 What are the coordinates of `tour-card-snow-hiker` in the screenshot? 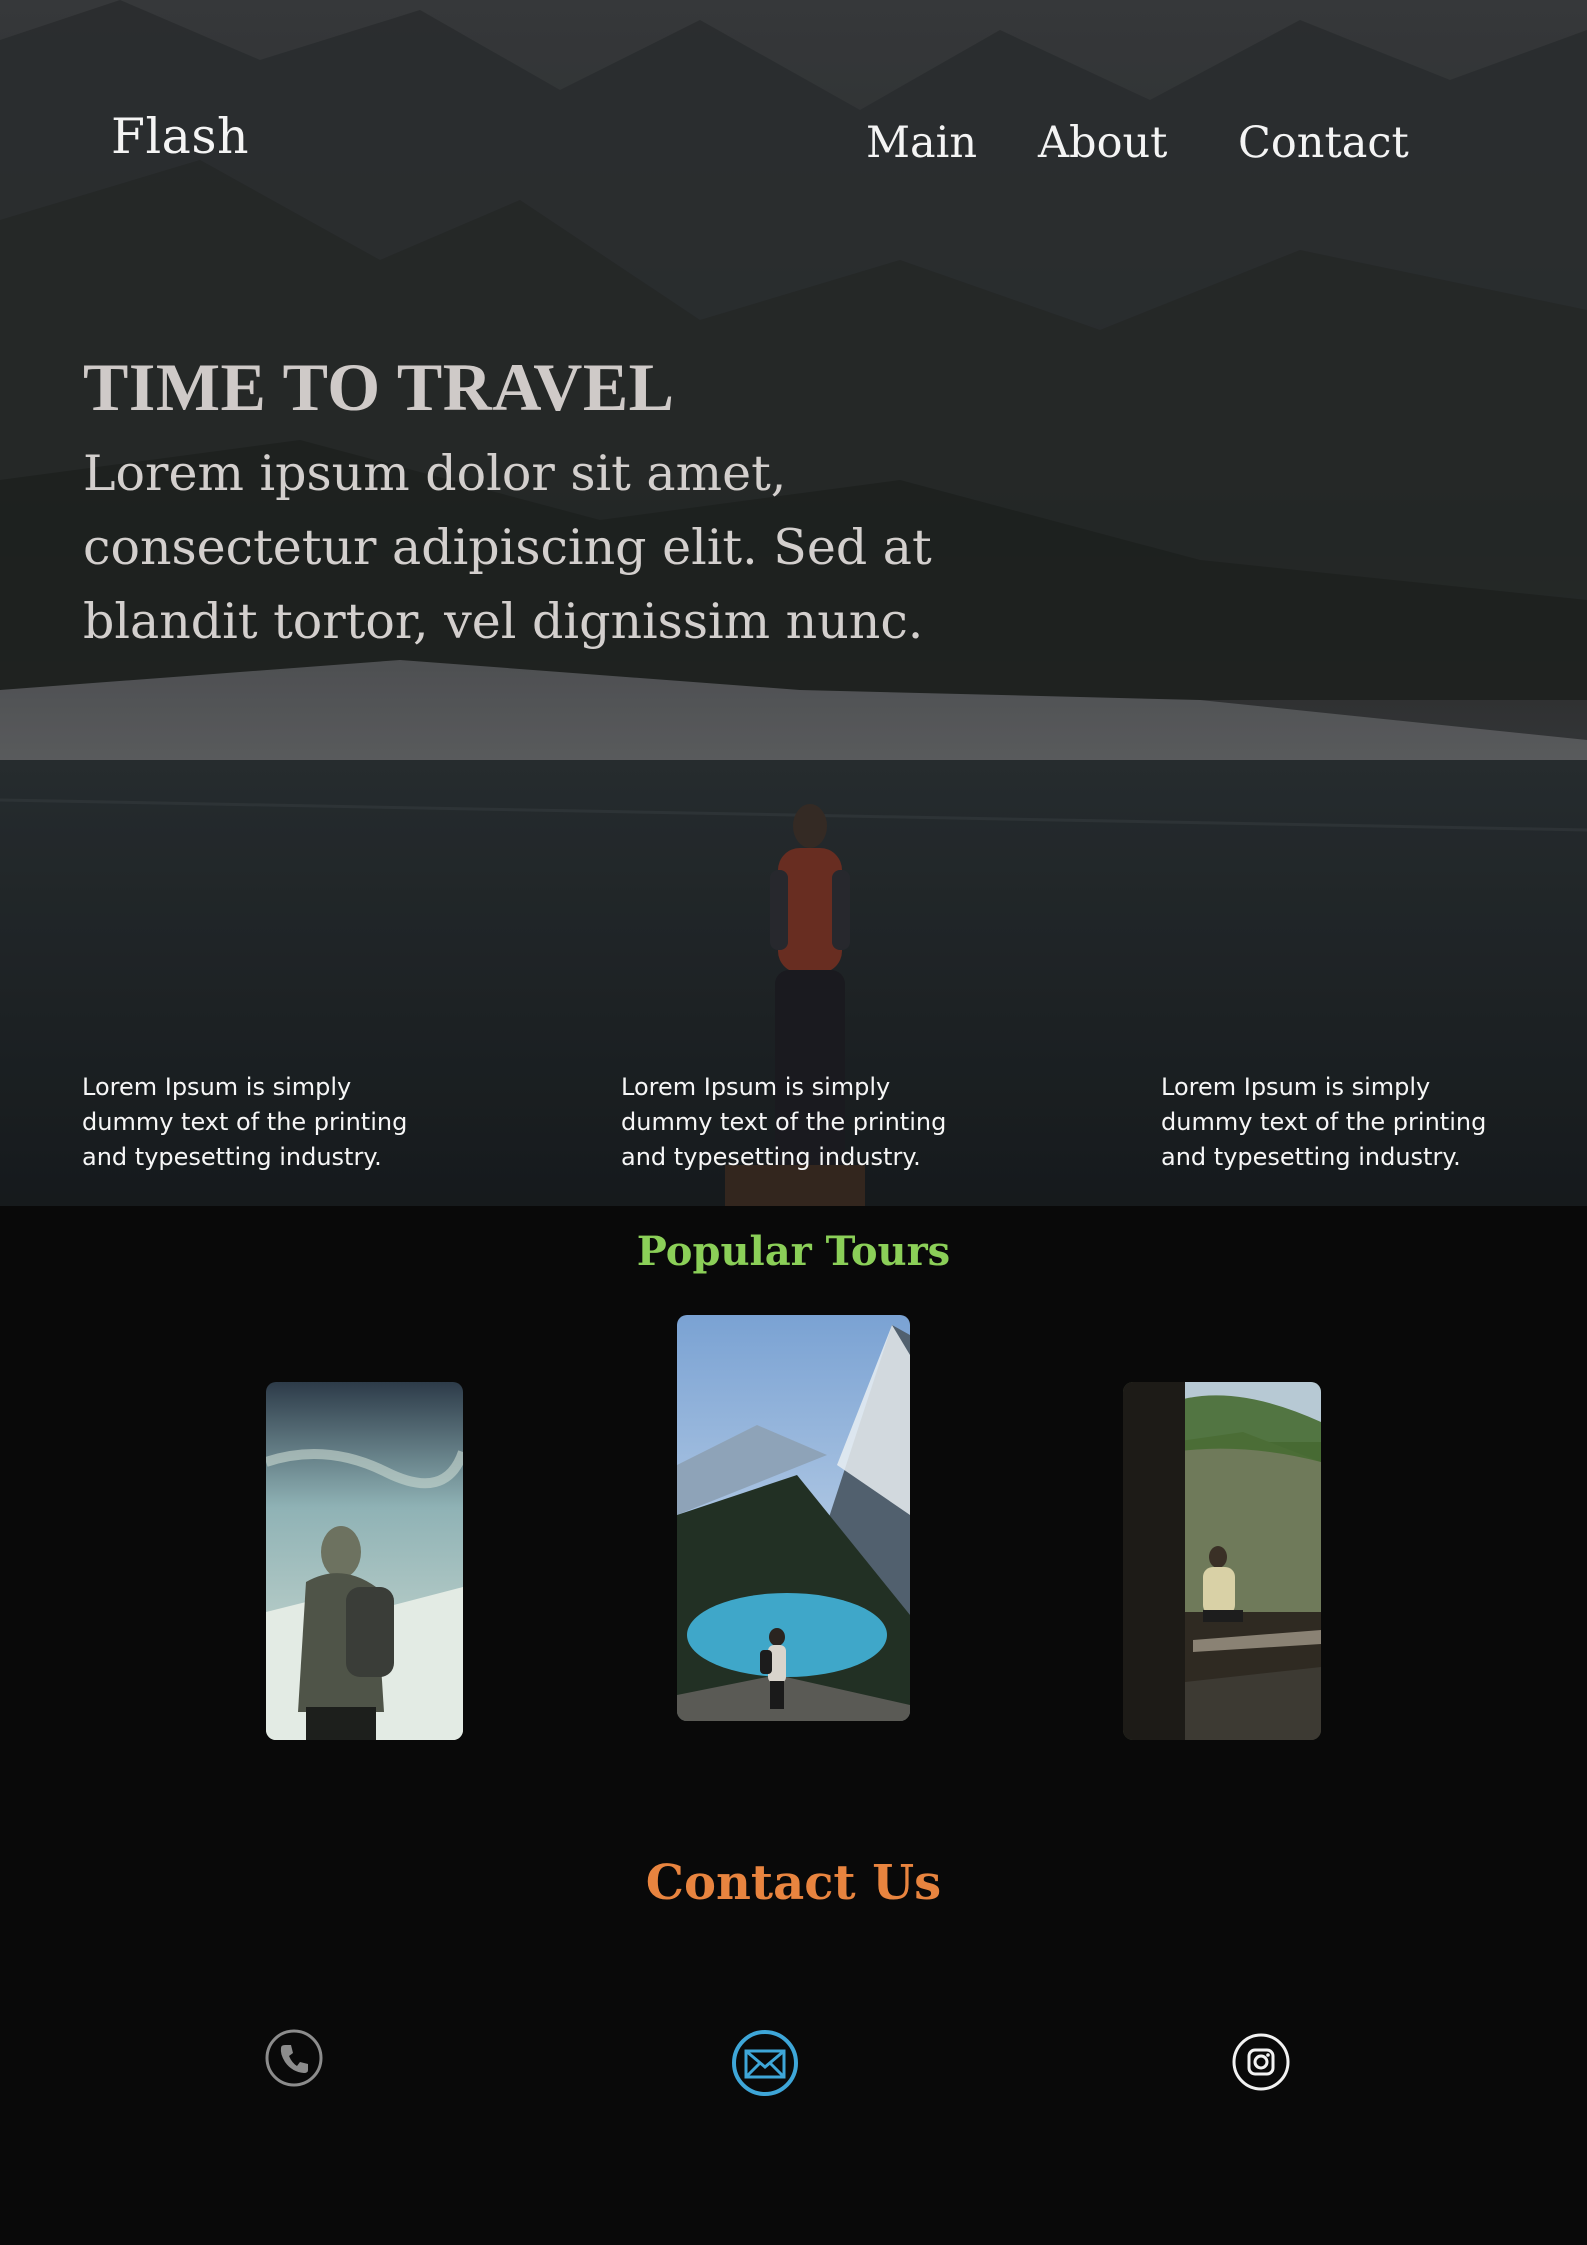 It's located at (364, 1561).